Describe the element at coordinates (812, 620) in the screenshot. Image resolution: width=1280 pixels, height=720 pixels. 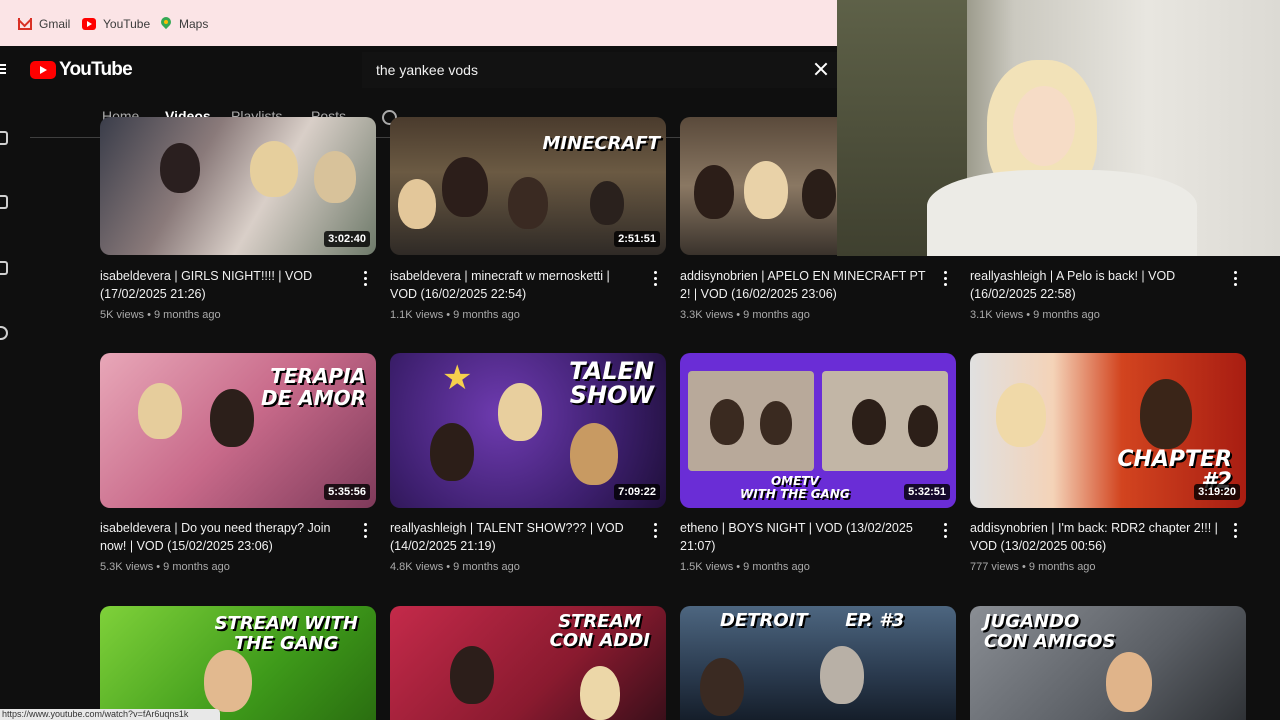
I see `thumbnail-text: DETROIT EP. #3` at that location.